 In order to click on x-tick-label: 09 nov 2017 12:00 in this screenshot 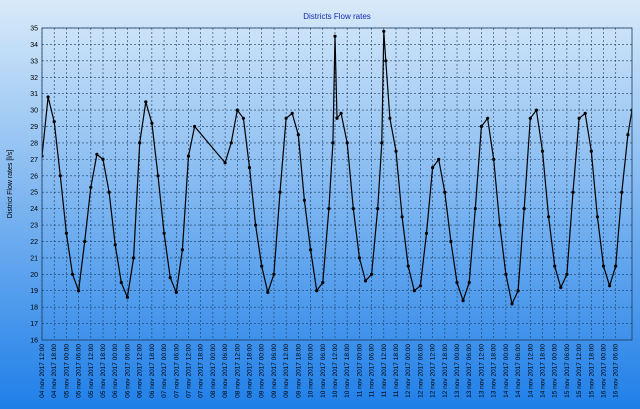, I will do `click(286, 371)`.